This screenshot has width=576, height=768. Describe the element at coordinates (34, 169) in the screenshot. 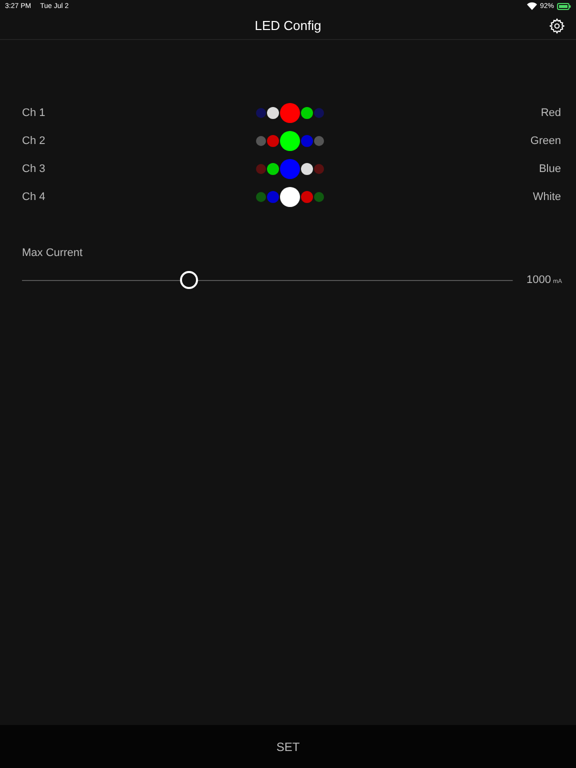

I see `channel-label: Ch 3` at that location.